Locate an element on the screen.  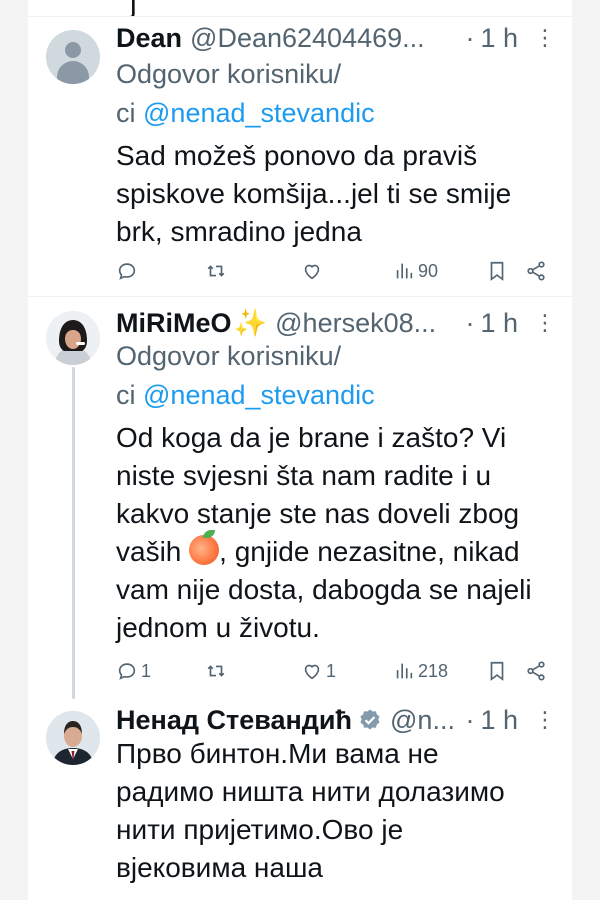
views-button: 90 is located at coordinates (415, 271).